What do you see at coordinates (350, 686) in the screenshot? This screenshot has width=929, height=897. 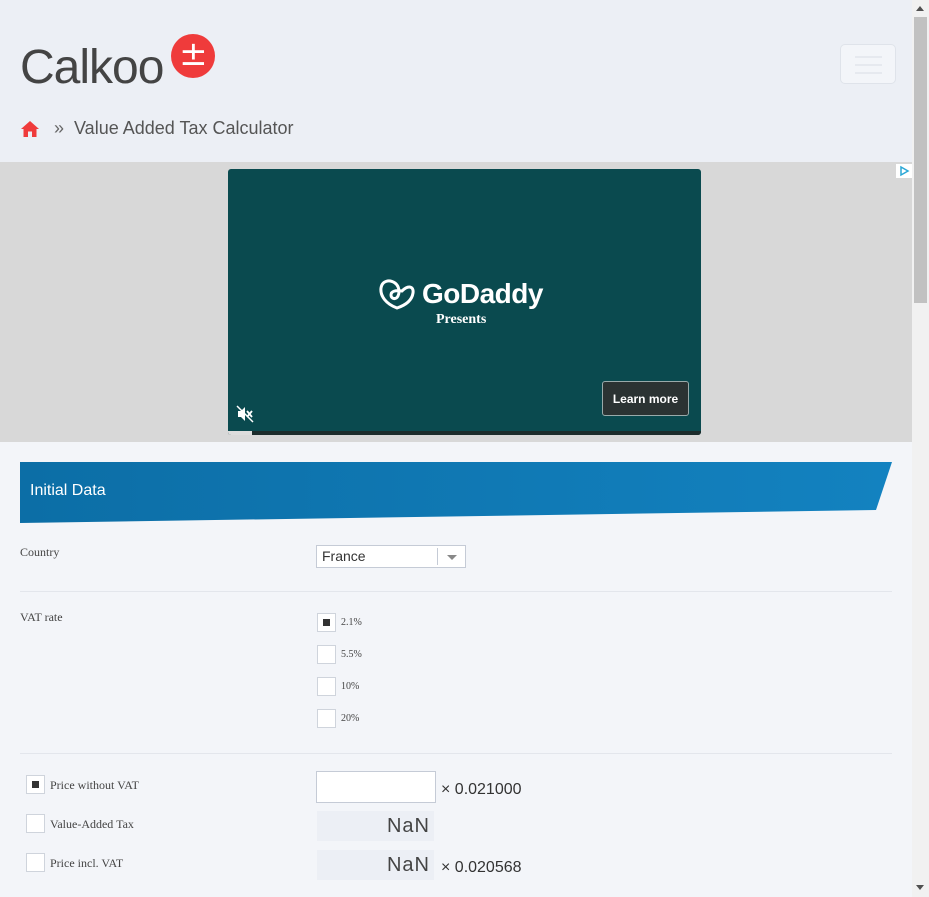 I see `vat-option-label: 10%` at bounding box center [350, 686].